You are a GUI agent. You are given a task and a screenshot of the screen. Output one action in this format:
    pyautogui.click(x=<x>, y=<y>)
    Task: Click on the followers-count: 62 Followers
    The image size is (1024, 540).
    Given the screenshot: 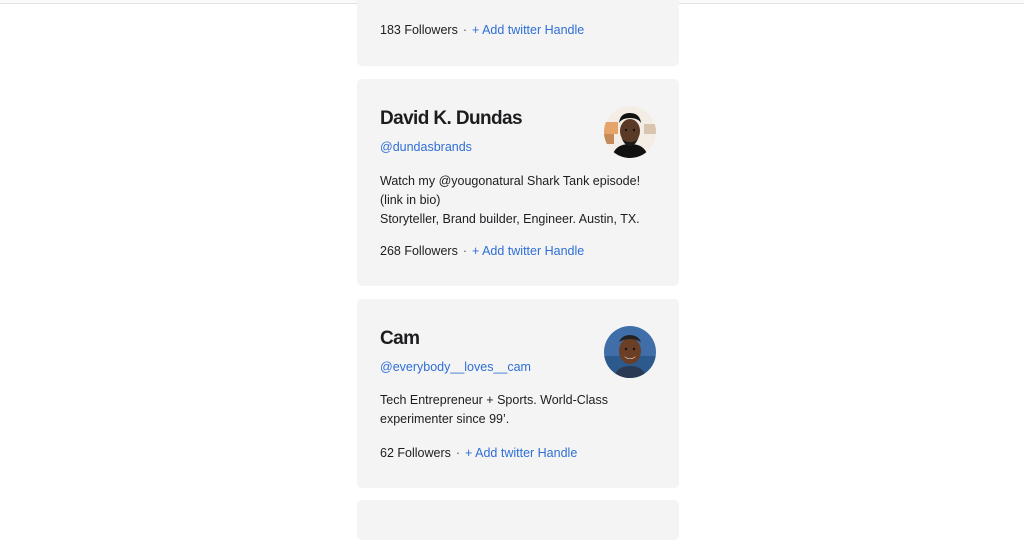 What is the action you would take?
    pyautogui.click(x=415, y=453)
    